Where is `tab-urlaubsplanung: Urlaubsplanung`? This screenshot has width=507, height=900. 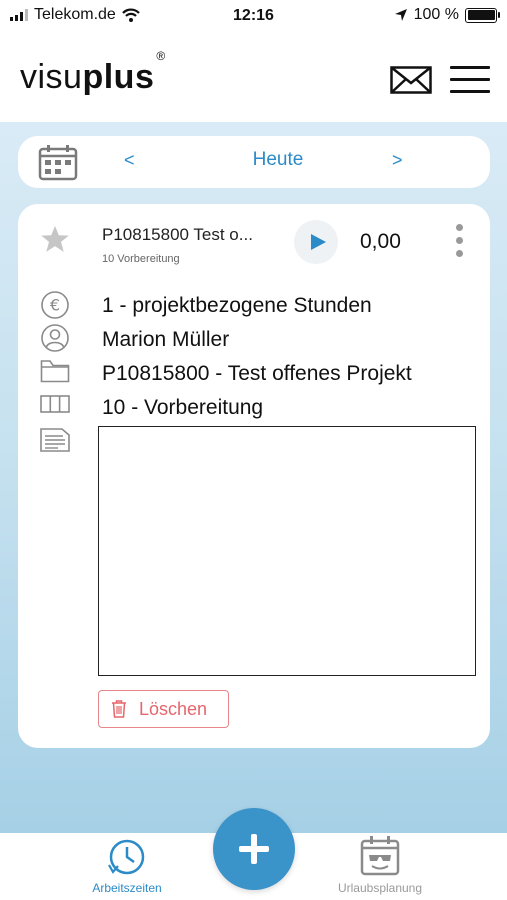 tab-urlaubsplanung: Urlaubsplanung is located at coordinates (380, 866).